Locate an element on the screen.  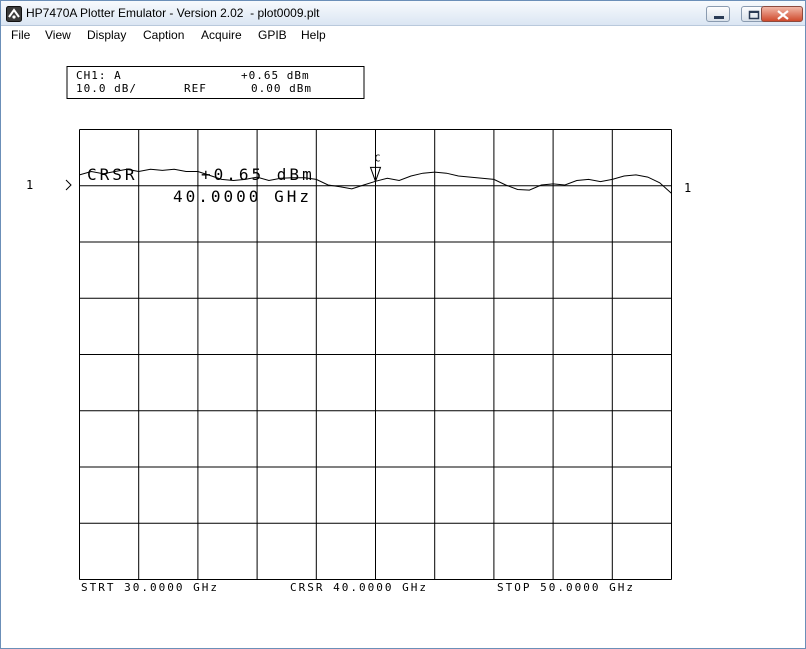
menu-view: View is located at coordinates (58, 35).